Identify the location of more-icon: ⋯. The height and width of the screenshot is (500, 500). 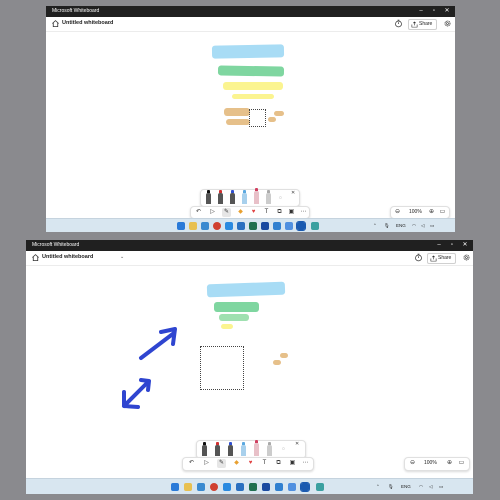
(303, 212).